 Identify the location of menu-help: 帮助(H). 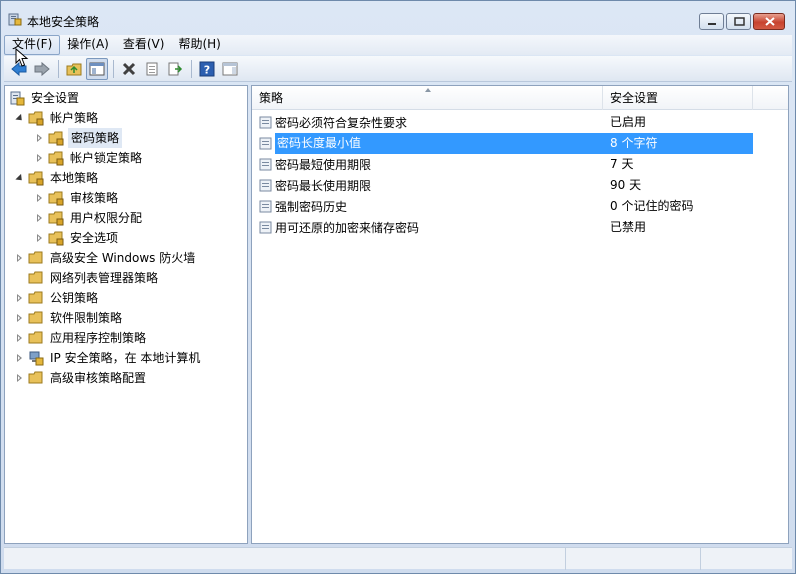
(199, 45).